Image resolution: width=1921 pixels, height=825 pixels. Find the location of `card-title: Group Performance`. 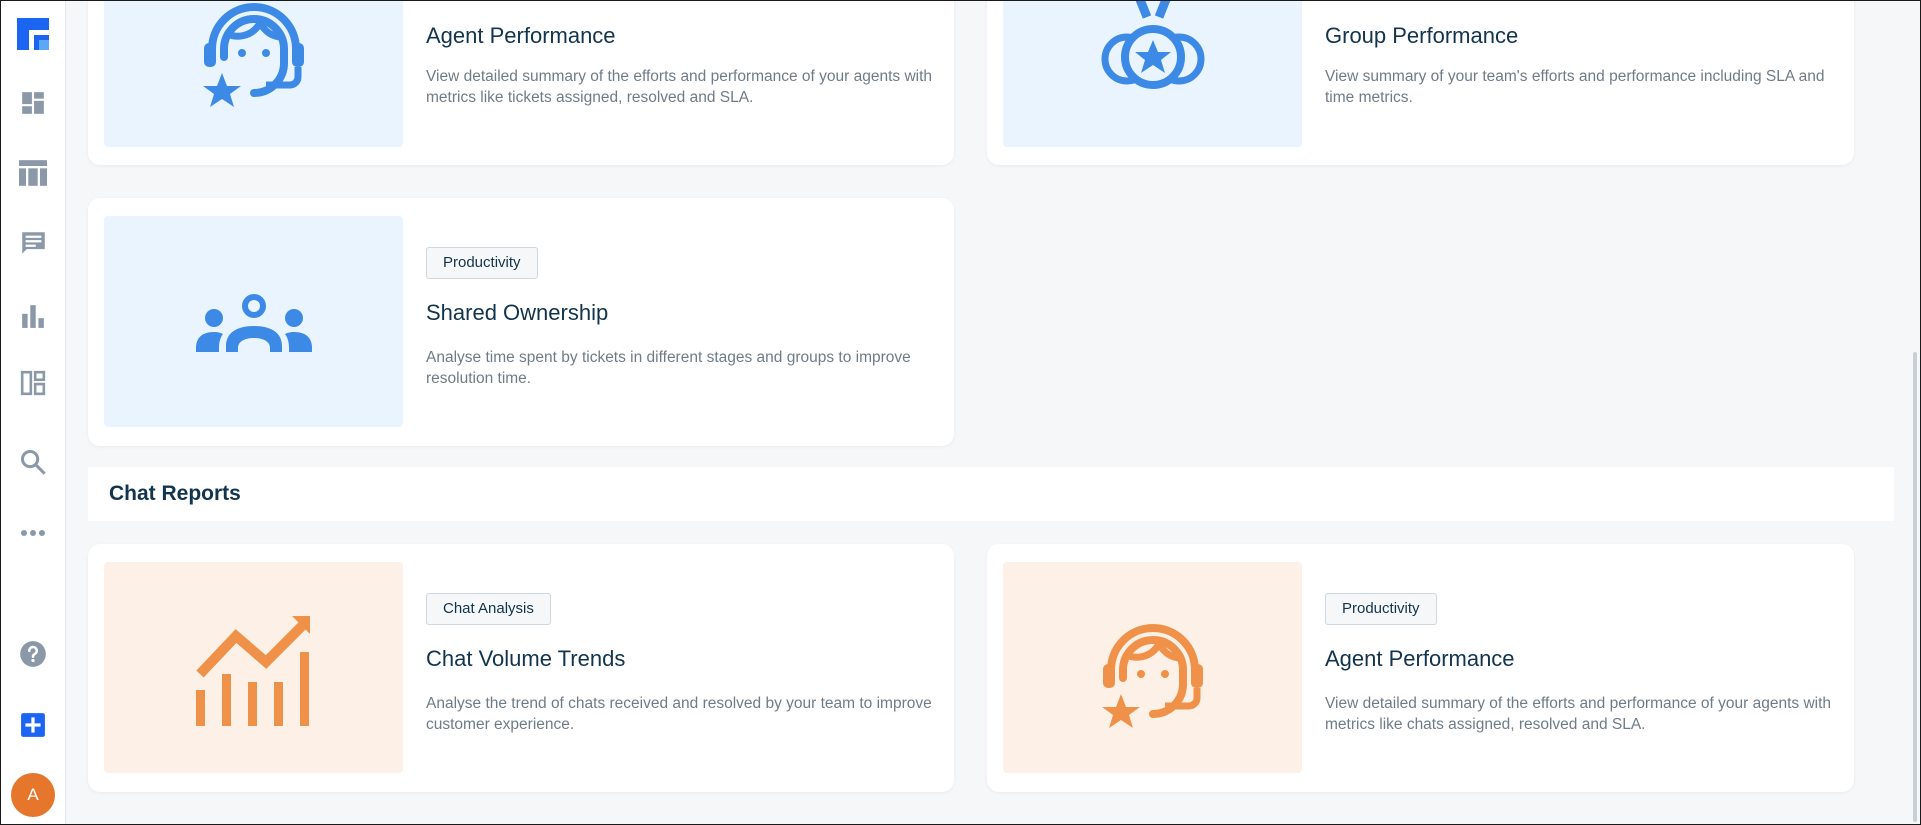

card-title: Group Performance is located at coordinates (1422, 35).